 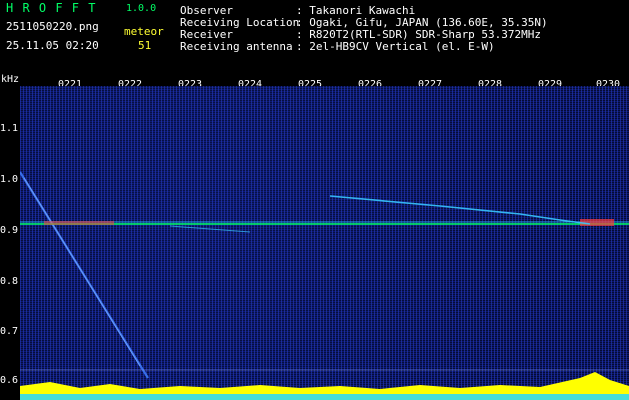 What do you see at coordinates (51, 8) in the screenshot?
I see `app-title: H R O F F T` at bounding box center [51, 8].